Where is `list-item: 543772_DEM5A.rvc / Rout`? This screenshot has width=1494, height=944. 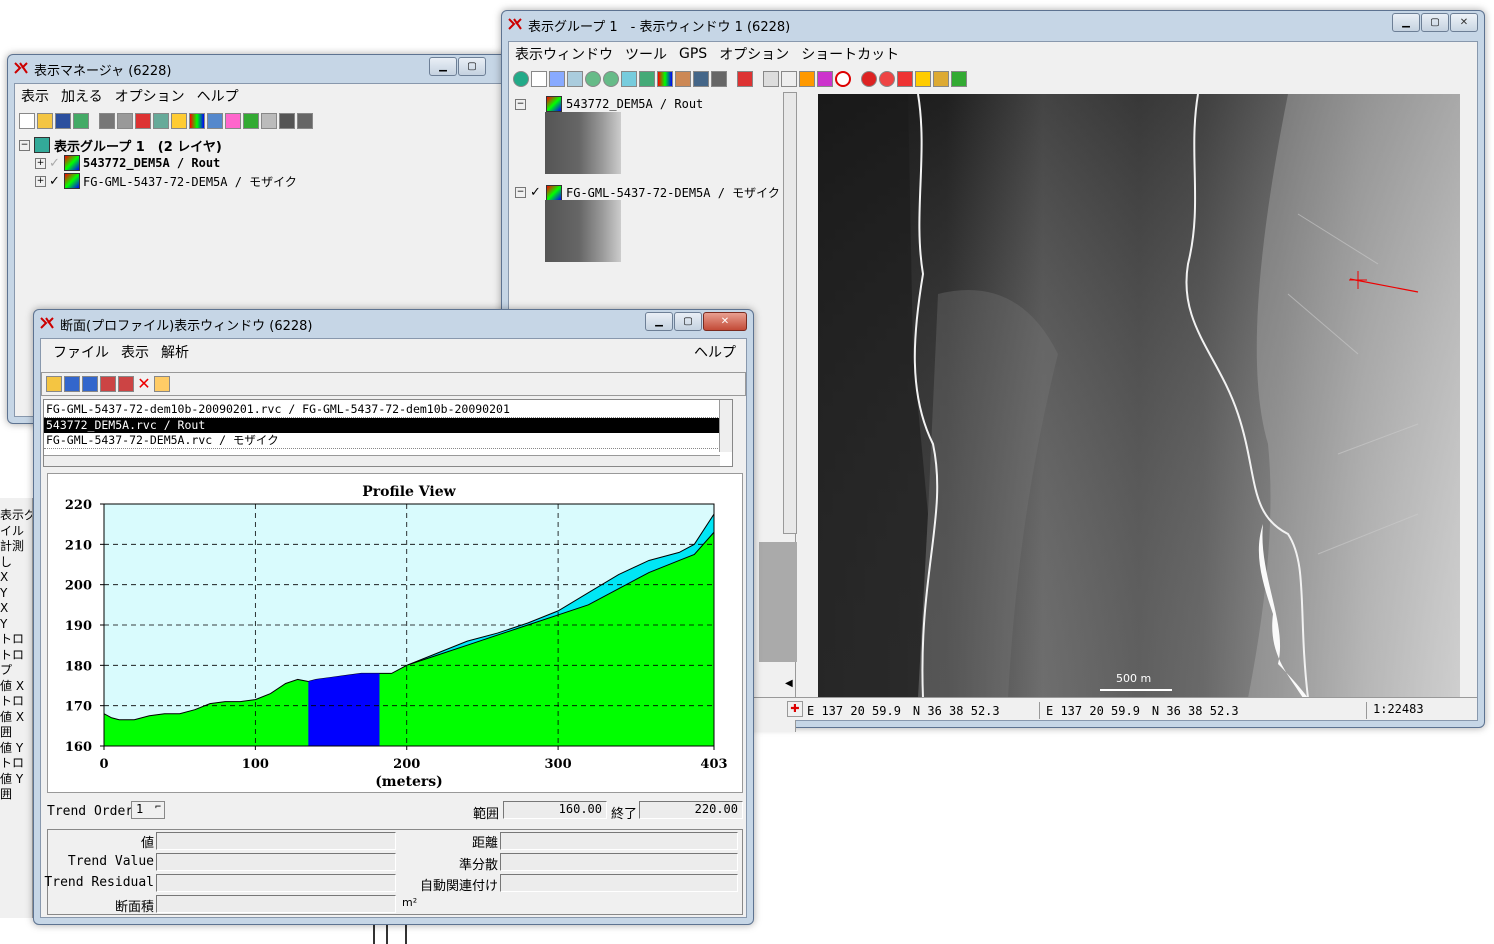 list-item: 543772_DEM5A.rvc / Rout is located at coordinates (382, 425).